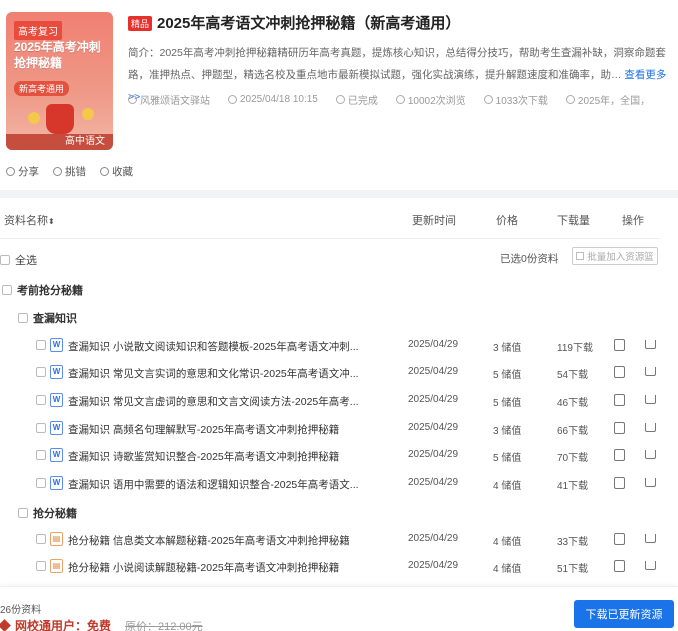  I want to click on select-all: 全选, so click(18, 260).